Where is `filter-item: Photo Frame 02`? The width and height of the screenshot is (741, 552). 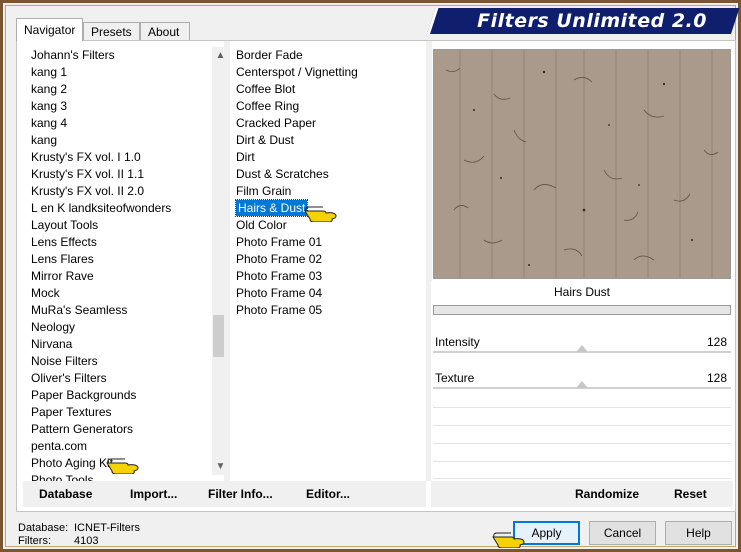
filter-item: Photo Frame 02 is located at coordinates (328, 259).